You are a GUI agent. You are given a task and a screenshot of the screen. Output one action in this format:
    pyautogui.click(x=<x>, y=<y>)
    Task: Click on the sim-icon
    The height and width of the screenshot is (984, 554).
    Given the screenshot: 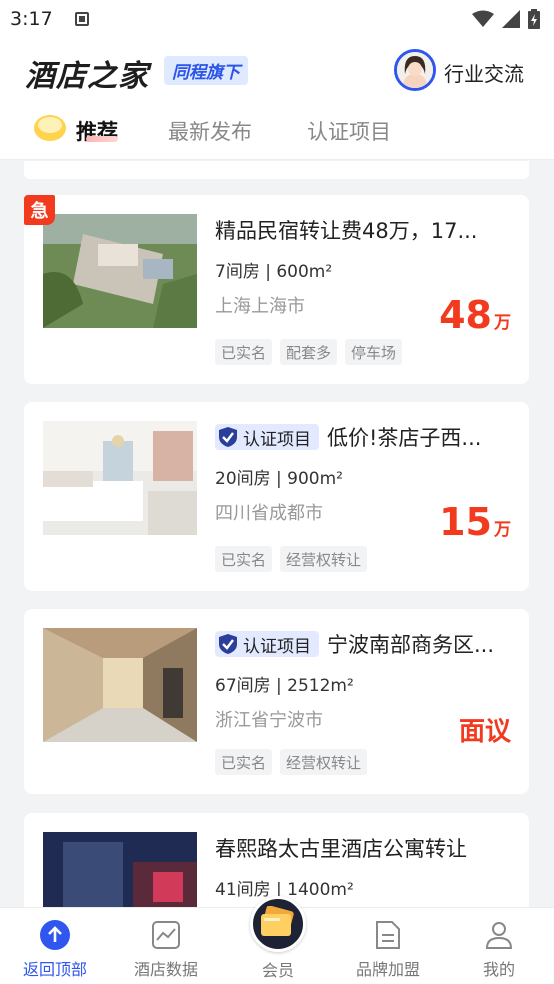 What is the action you would take?
    pyautogui.click(x=81, y=19)
    